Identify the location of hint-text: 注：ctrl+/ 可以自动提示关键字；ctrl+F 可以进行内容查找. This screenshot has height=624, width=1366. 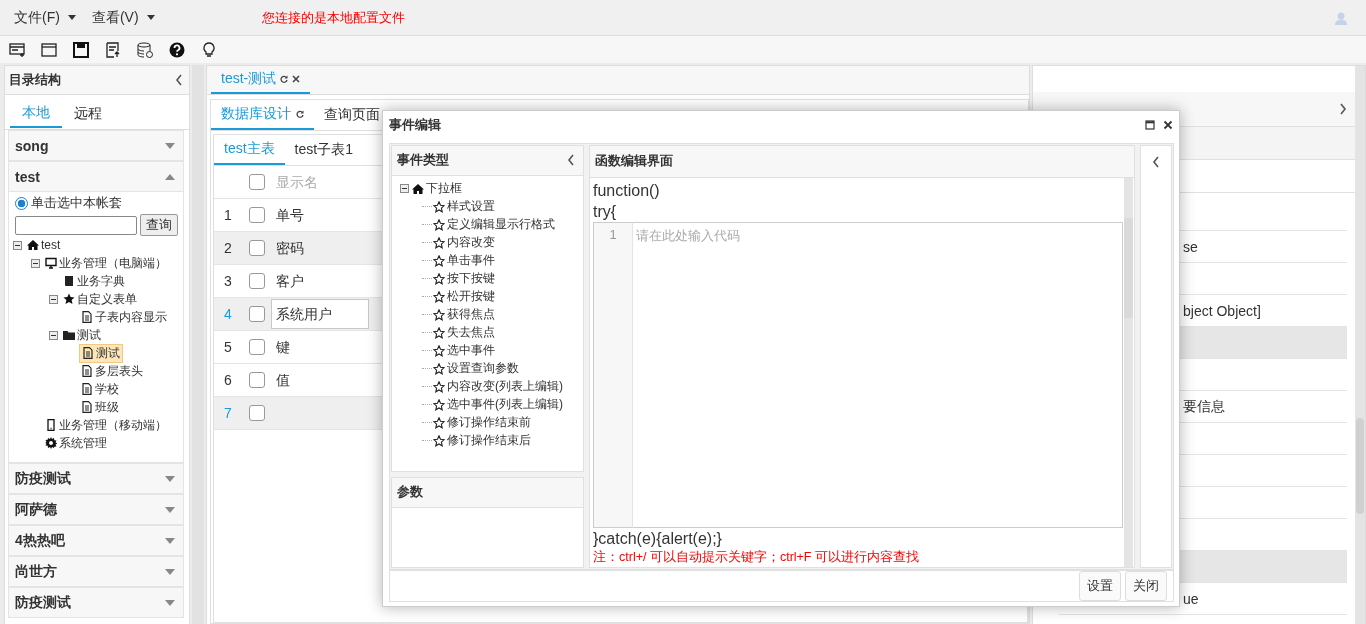
(756, 556).